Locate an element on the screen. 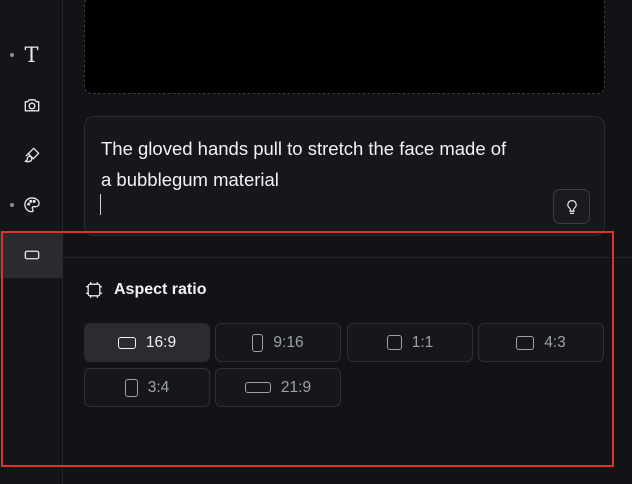  prompt-ideas-button is located at coordinates (571, 206).